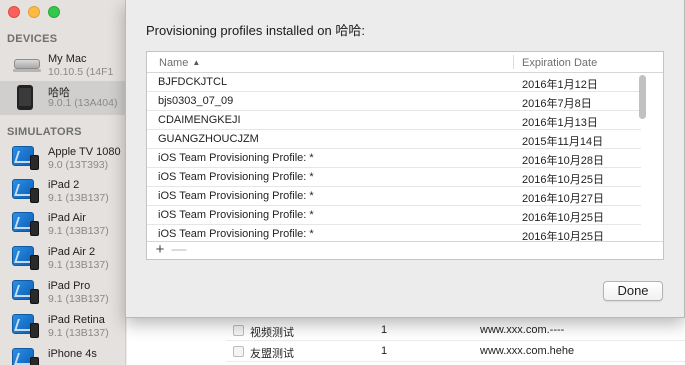  Describe the element at coordinates (255, 30) in the screenshot. I see `sheet-title: Provisioning profiles installed on 哈哈:` at that location.